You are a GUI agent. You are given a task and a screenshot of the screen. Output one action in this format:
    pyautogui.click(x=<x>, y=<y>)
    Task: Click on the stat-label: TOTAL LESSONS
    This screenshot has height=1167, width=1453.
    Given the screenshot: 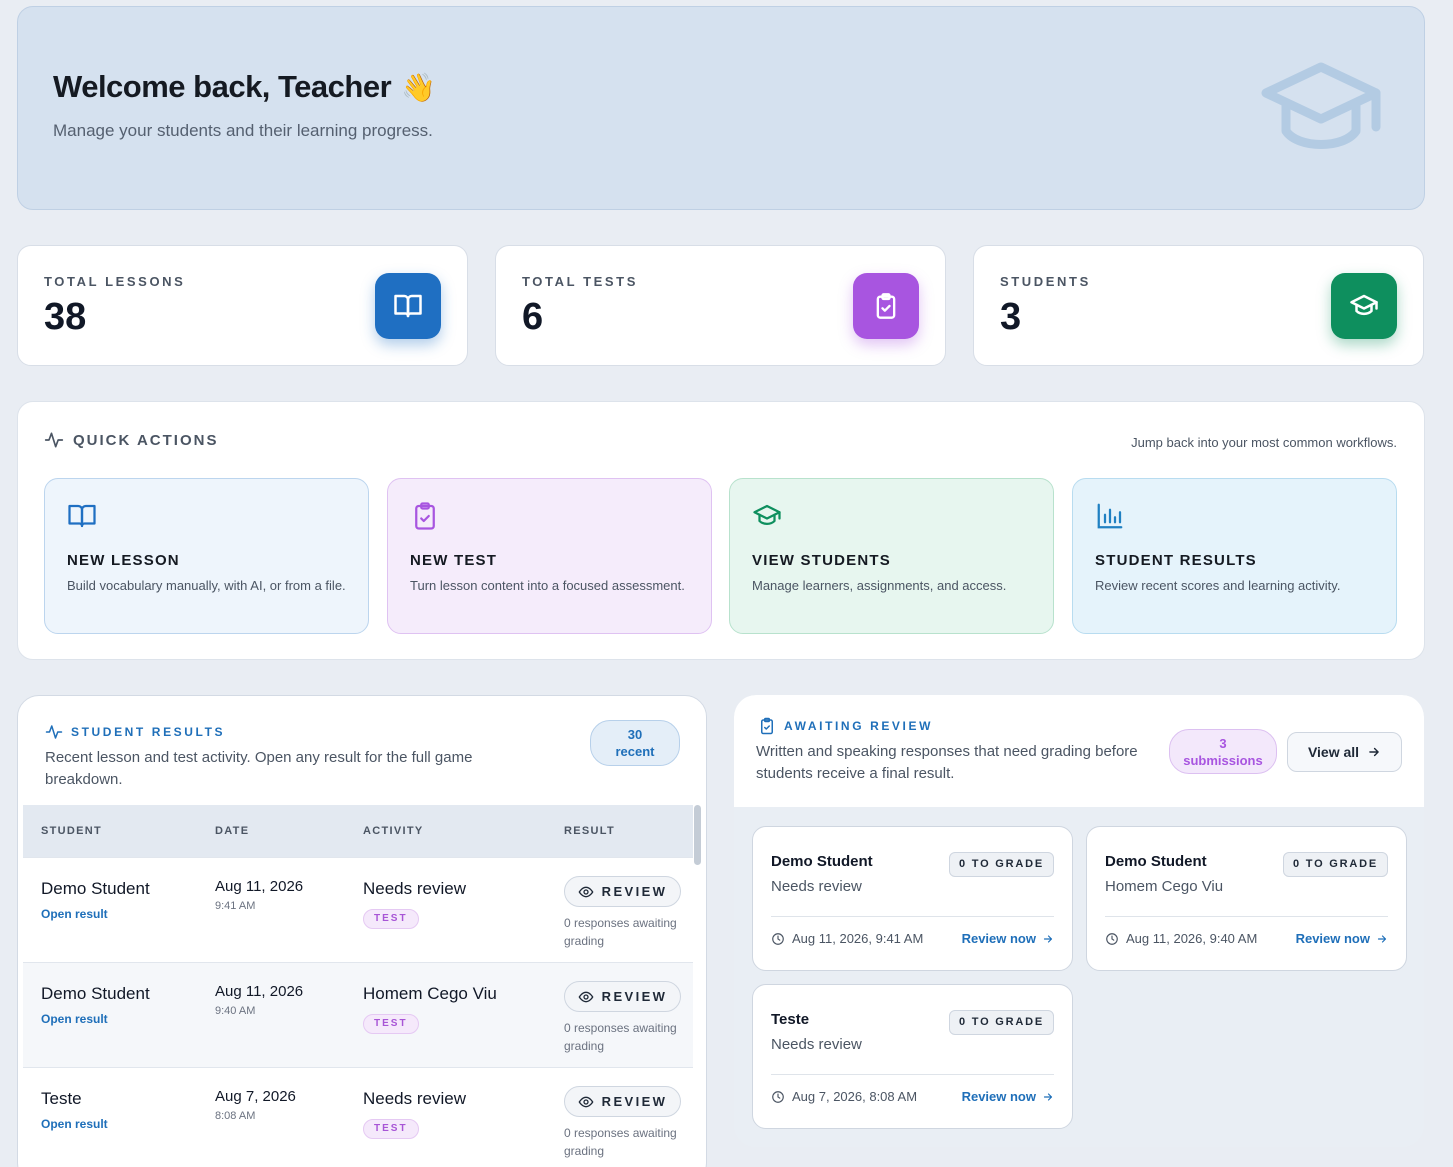 What is the action you would take?
    pyautogui.click(x=115, y=281)
    